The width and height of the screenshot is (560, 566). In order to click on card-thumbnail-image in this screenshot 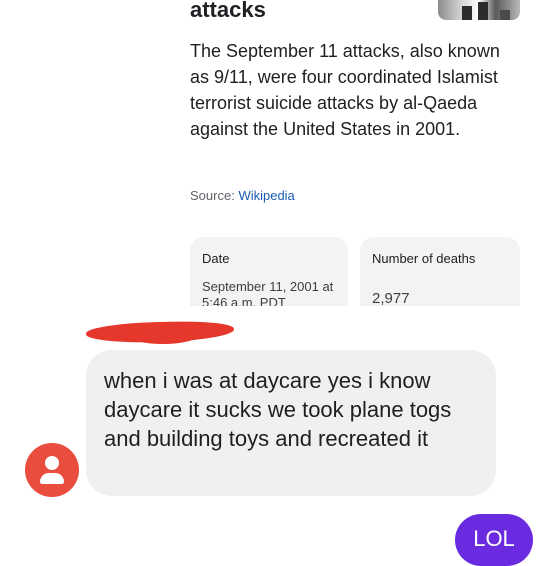, I will do `click(479, 10)`.